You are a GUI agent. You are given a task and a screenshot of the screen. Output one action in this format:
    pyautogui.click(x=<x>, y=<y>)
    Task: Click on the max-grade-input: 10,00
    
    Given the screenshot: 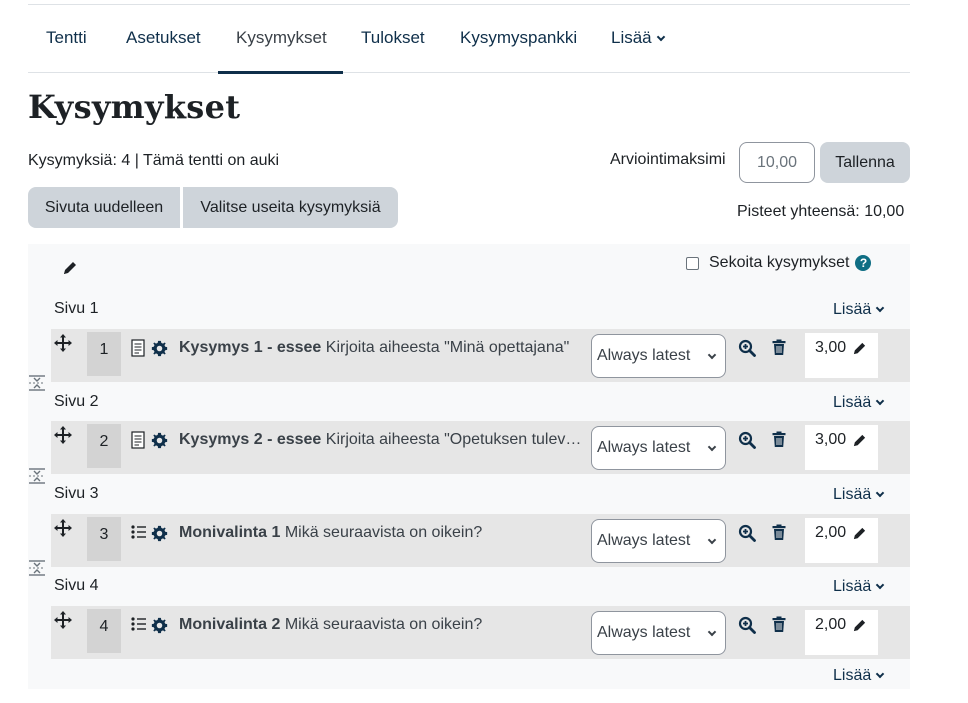 What is the action you would take?
    pyautogui.click(x=777, y=162)
    